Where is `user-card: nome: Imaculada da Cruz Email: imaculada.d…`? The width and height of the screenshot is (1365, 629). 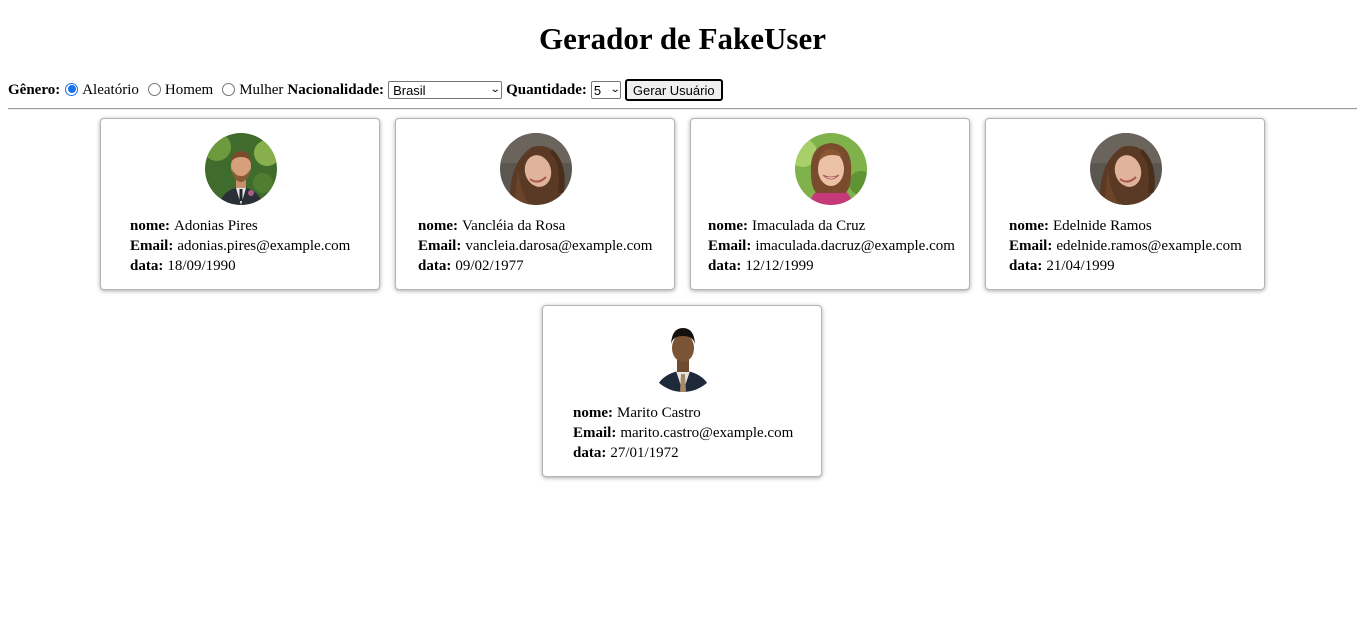
user-card: nome: Imaculada da Cruz Email: imaculada.d… is located at coordinates (830, 204).